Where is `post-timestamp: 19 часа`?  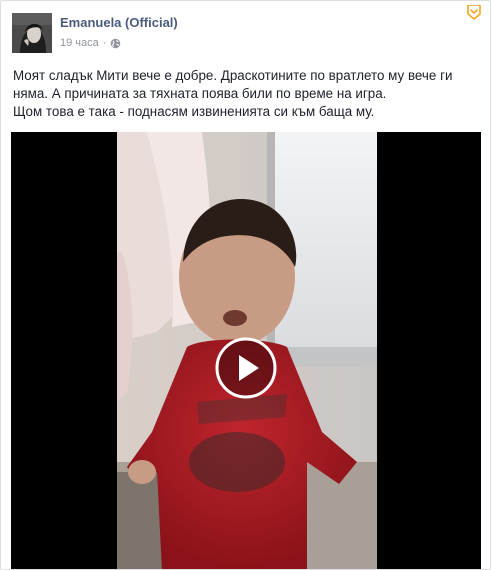
post-timestamp: 19 часа is located at coordinates (79, 43).